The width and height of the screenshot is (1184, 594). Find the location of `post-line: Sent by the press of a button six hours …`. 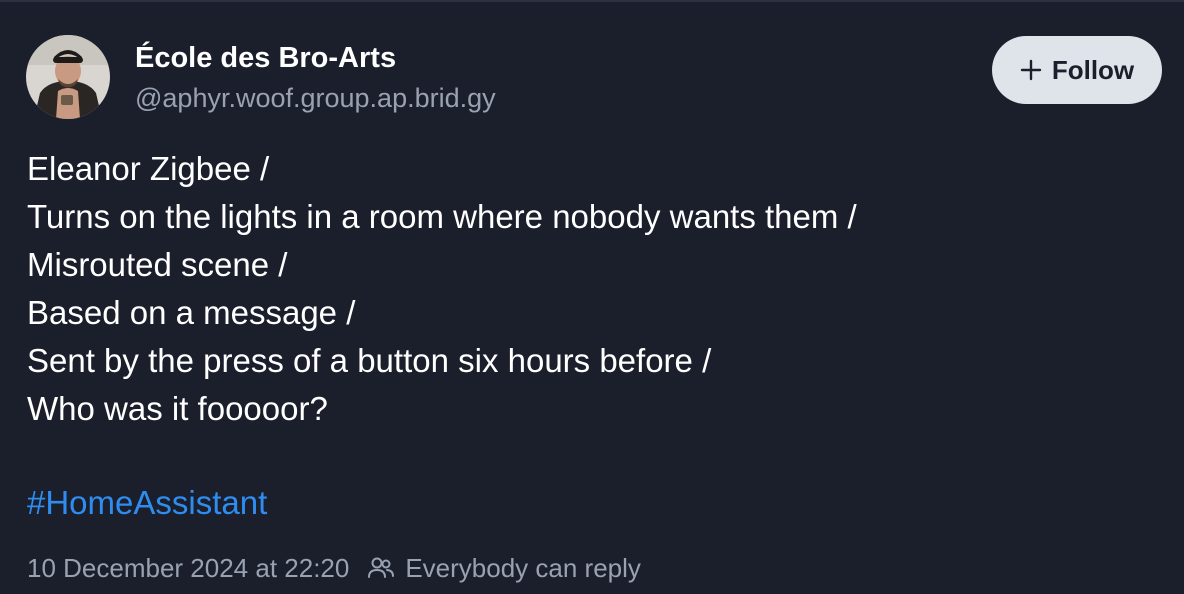

post-line: Sent by the press of a button six hours … is located at coordinates (369, 360).